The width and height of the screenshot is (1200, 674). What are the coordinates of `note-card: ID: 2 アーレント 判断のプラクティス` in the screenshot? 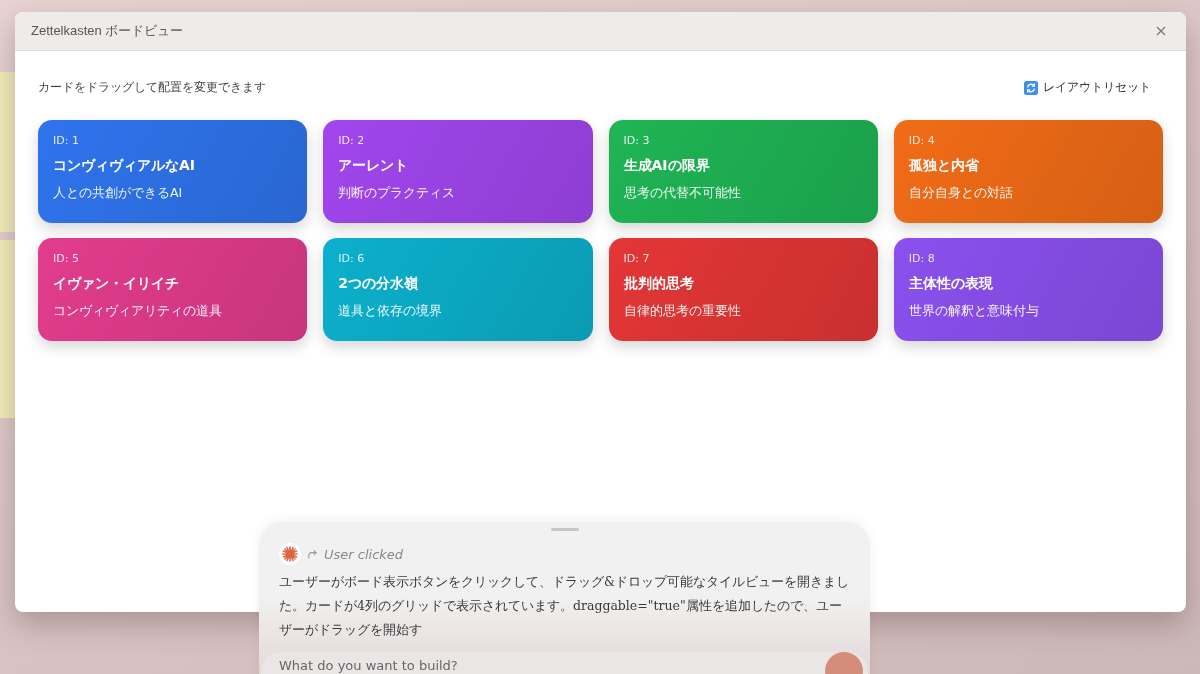 It's located at (458, 171).